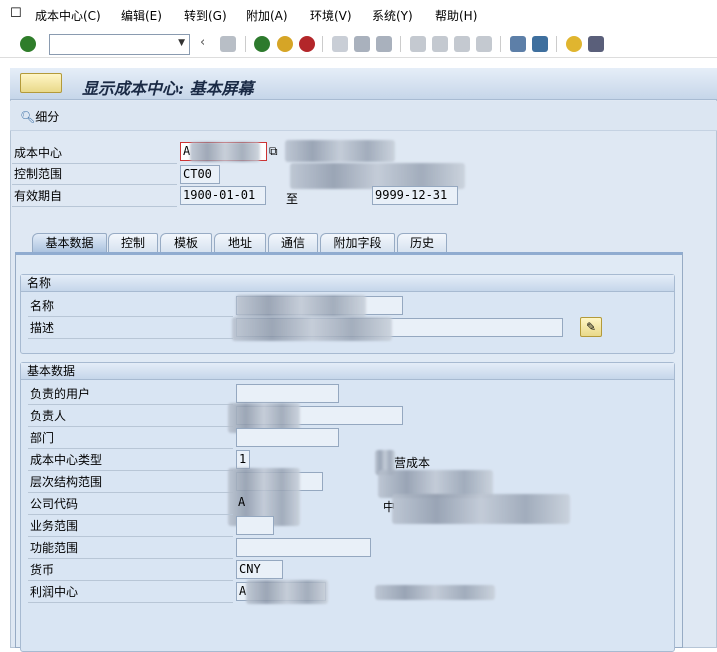  Describe the element at coordinates (28, 44) in the screenshot. I see `enter-icon` at that location.